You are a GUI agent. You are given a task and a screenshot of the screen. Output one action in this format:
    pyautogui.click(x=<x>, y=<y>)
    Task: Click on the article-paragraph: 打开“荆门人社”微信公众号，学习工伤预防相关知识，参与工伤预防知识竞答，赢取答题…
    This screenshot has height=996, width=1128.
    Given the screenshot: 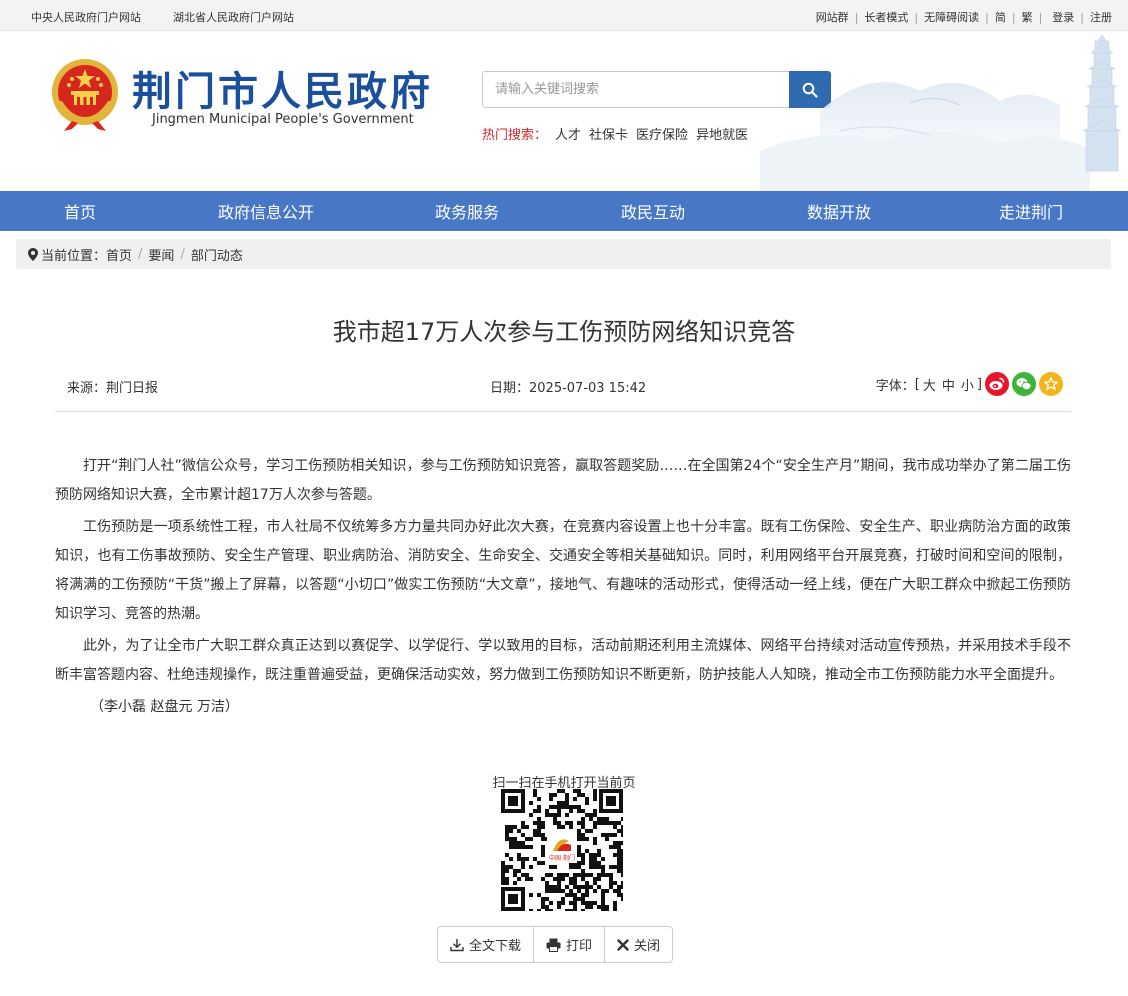 What is the action you would take?
    pyautogui.click(x=563, y=480)
    